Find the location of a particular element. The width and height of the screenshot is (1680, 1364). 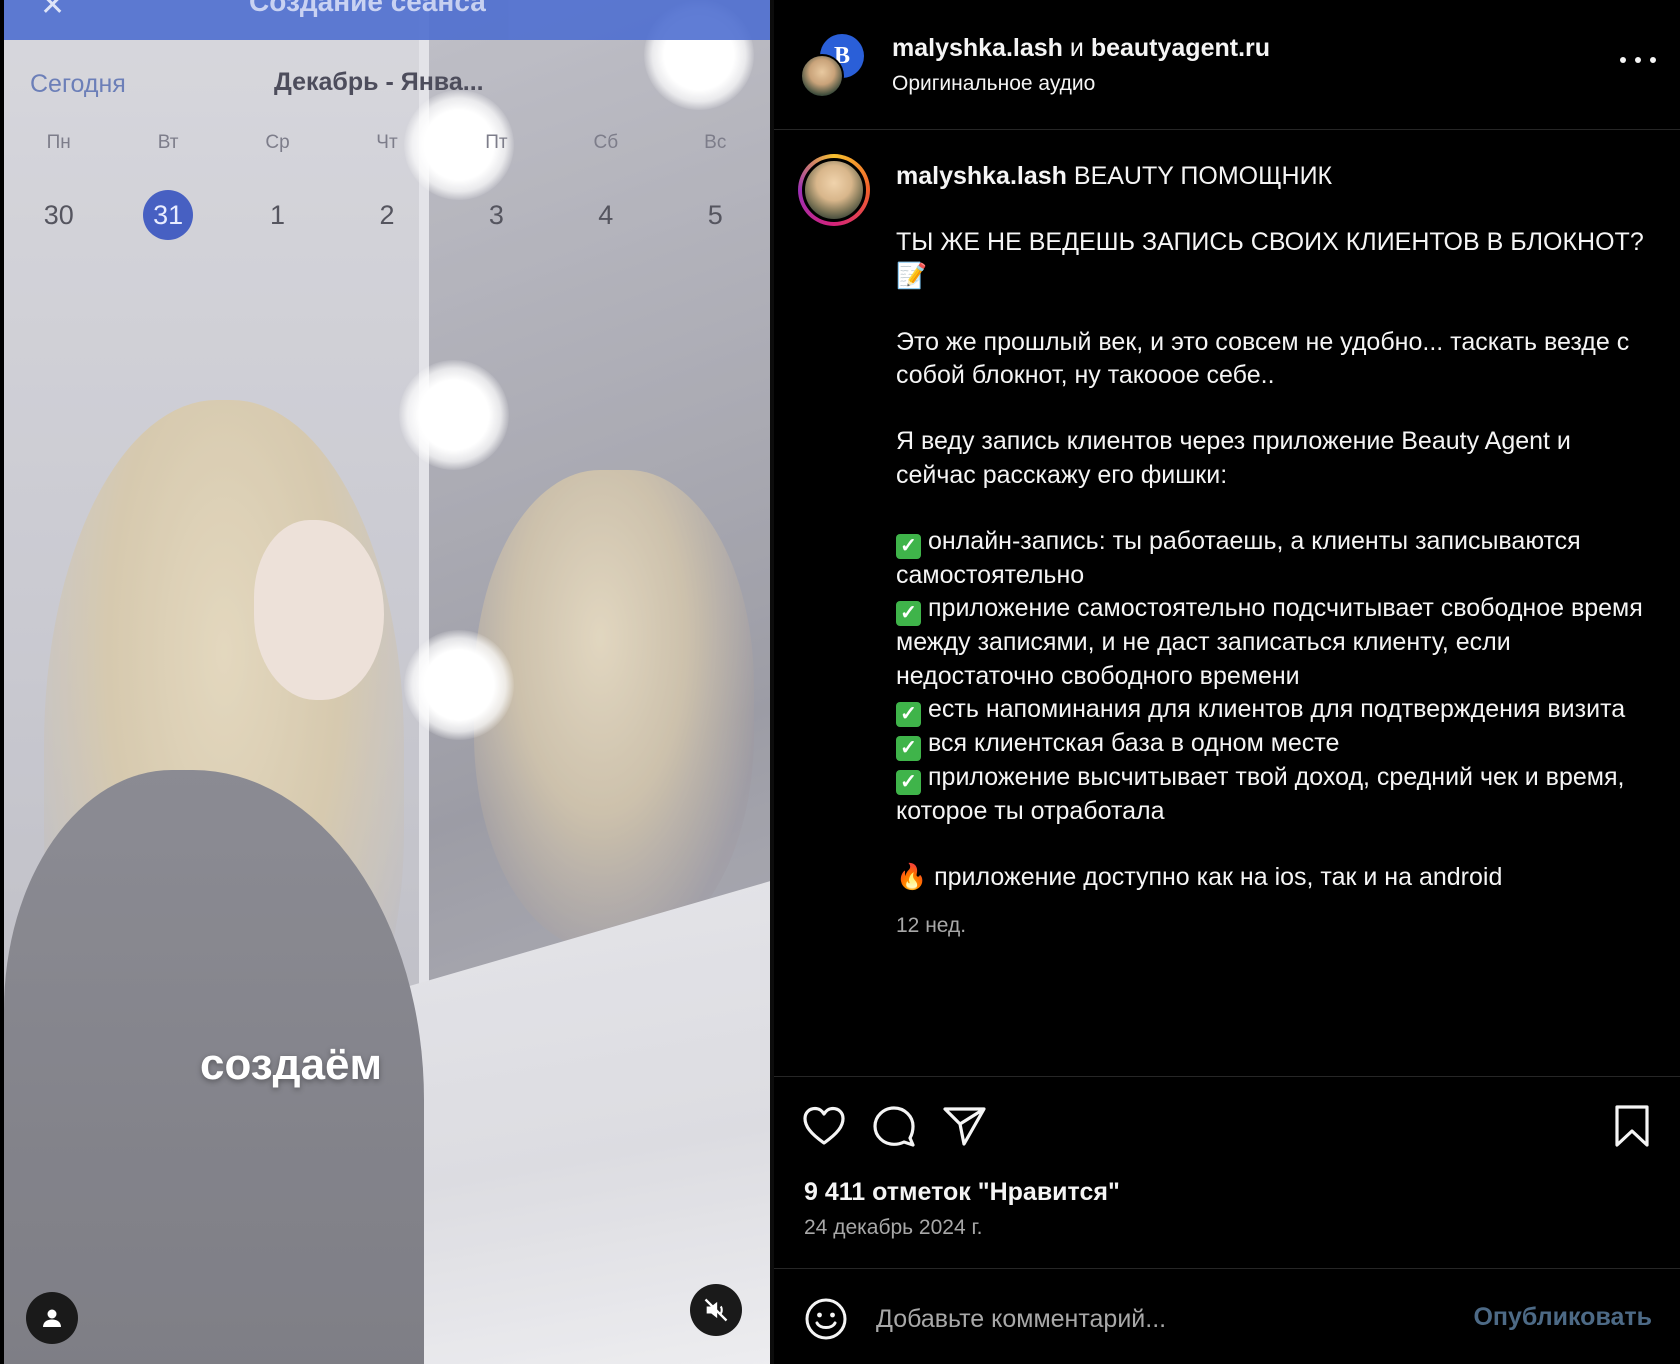

muted-speaker-icon is located at coordinates (716, 1310).